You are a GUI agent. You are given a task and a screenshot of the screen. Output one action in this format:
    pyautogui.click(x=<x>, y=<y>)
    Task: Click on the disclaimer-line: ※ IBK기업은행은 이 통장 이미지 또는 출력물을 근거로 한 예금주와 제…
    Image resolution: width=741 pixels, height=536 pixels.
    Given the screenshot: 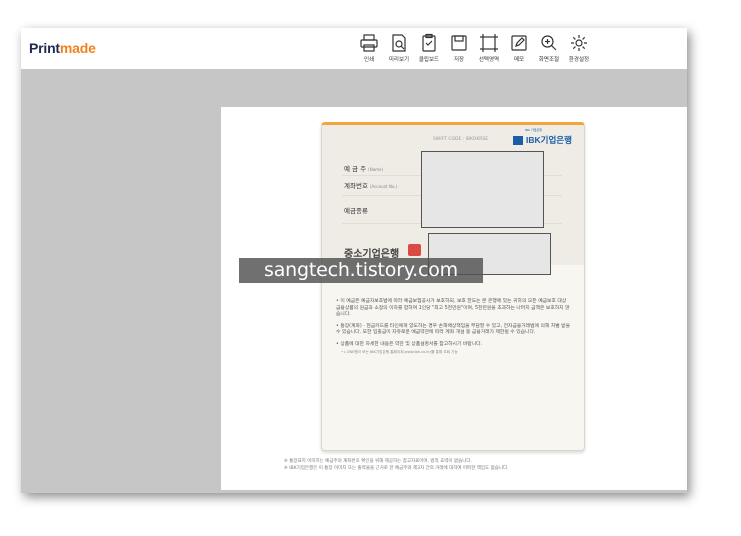 What is the action you would take?
    pyautogui.click(x=396, y=468)
    